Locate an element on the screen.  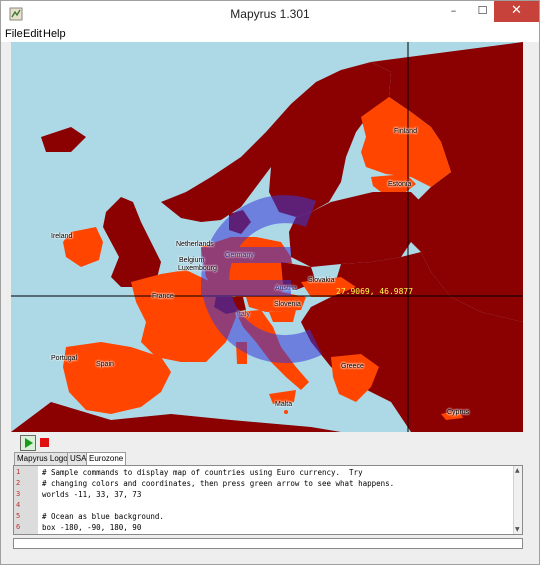
minimize-button: – is located at coordinates (453, 11).